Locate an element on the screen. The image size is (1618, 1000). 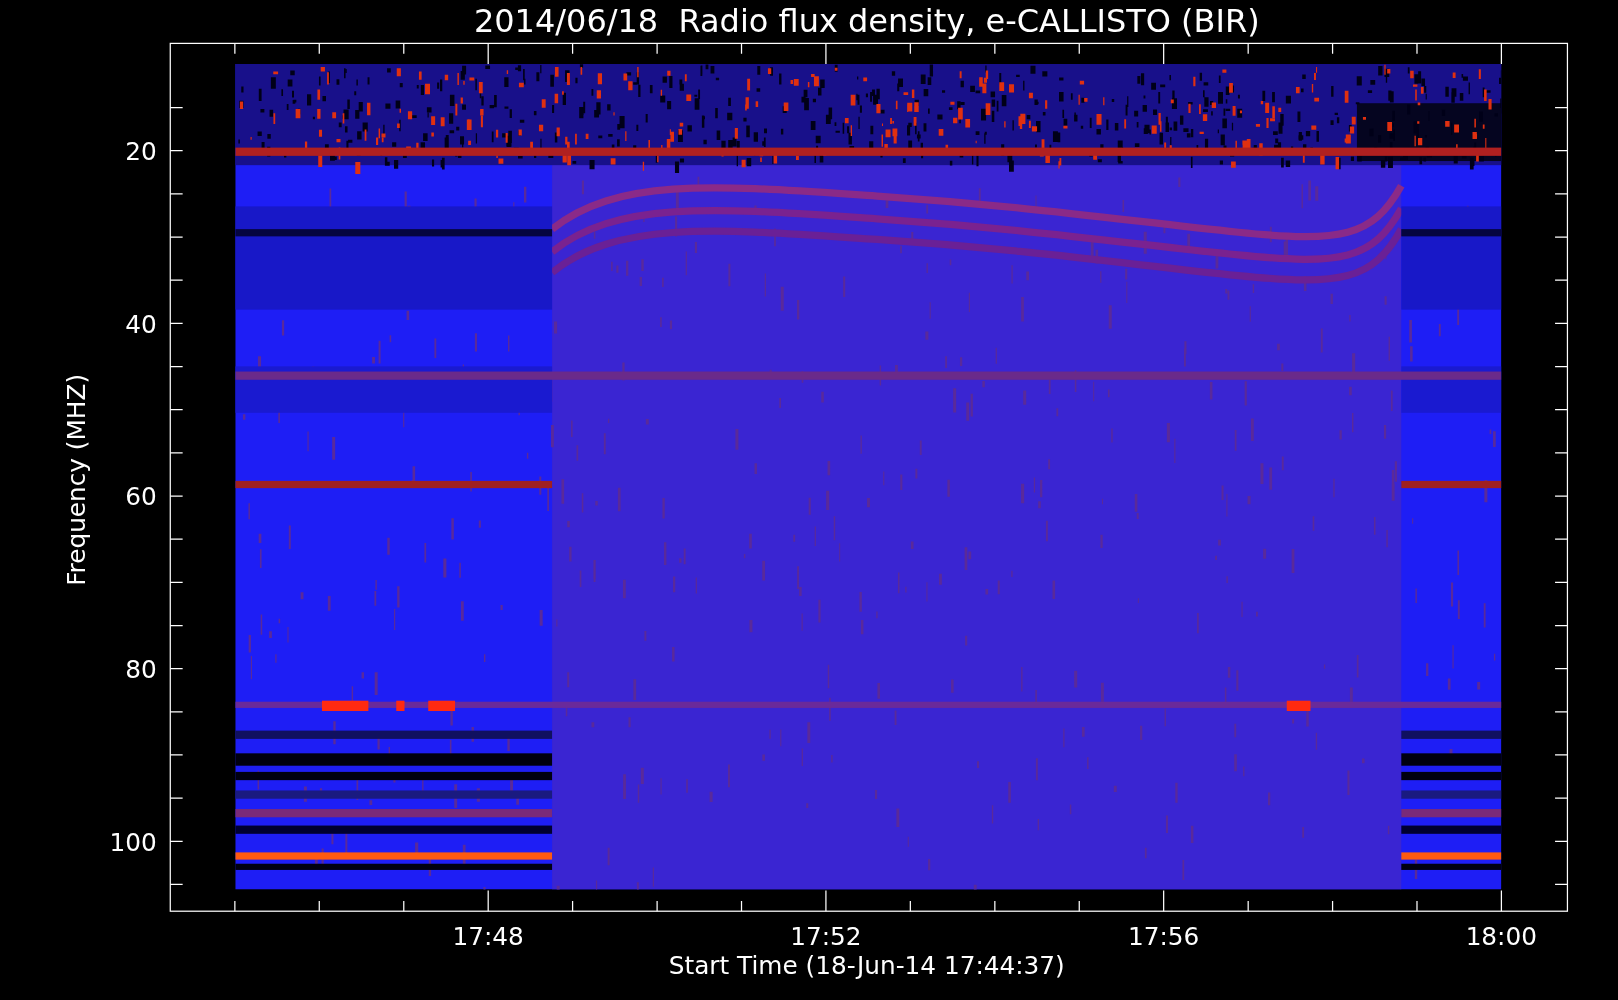
axis-tick-label: 40 is located at coordinates (141, 324).